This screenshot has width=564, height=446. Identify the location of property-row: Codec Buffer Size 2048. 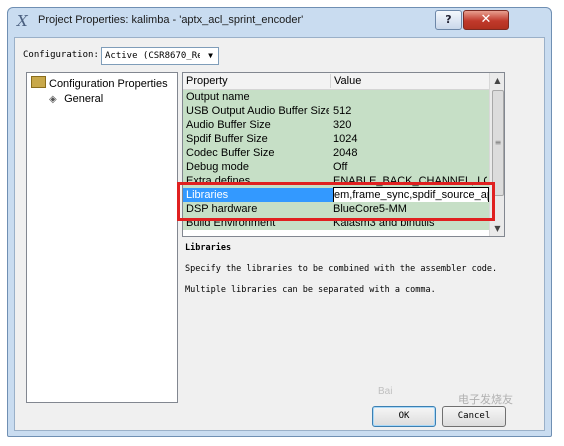
(336, 153).